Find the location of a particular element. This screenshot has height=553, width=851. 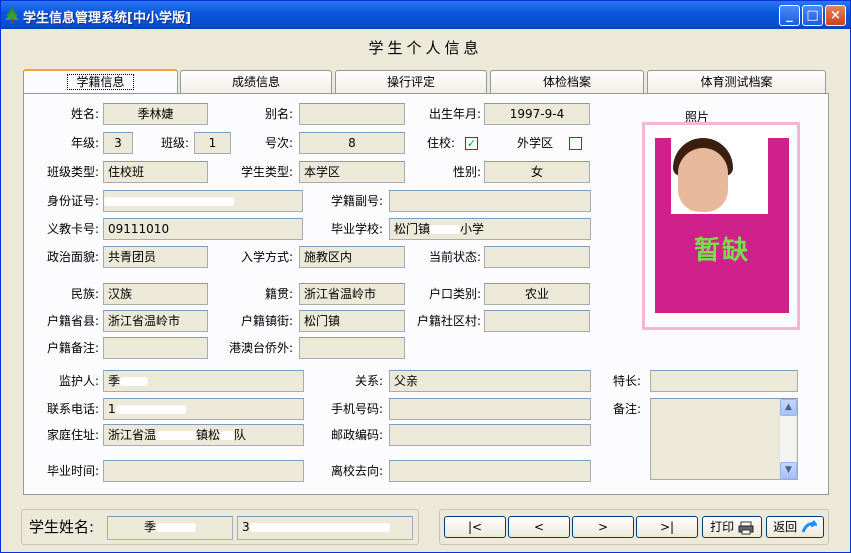

outside-district-label: 外学区 is located at coordinates (534, 143).